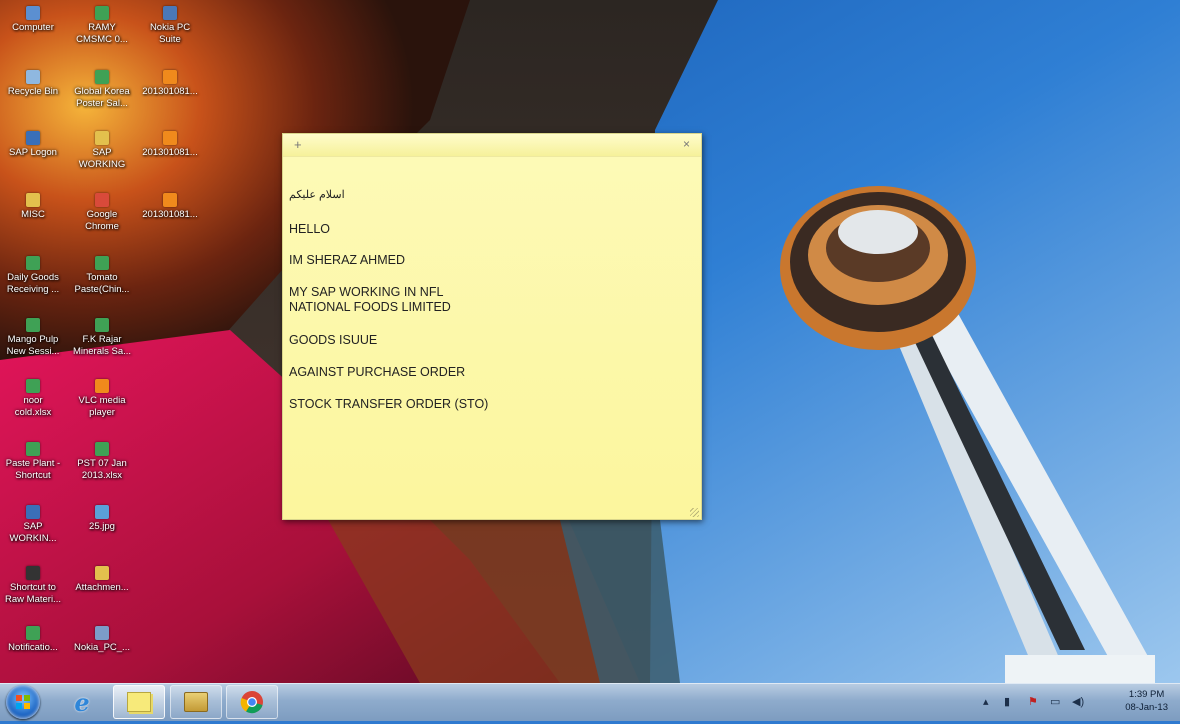 This screenshot has height=724, width=1180. What do you see at coordinates (317, 195) in the screenshot?
I see `note-line-greeting: اسلام علیکم` at bounding box center [317, 195].